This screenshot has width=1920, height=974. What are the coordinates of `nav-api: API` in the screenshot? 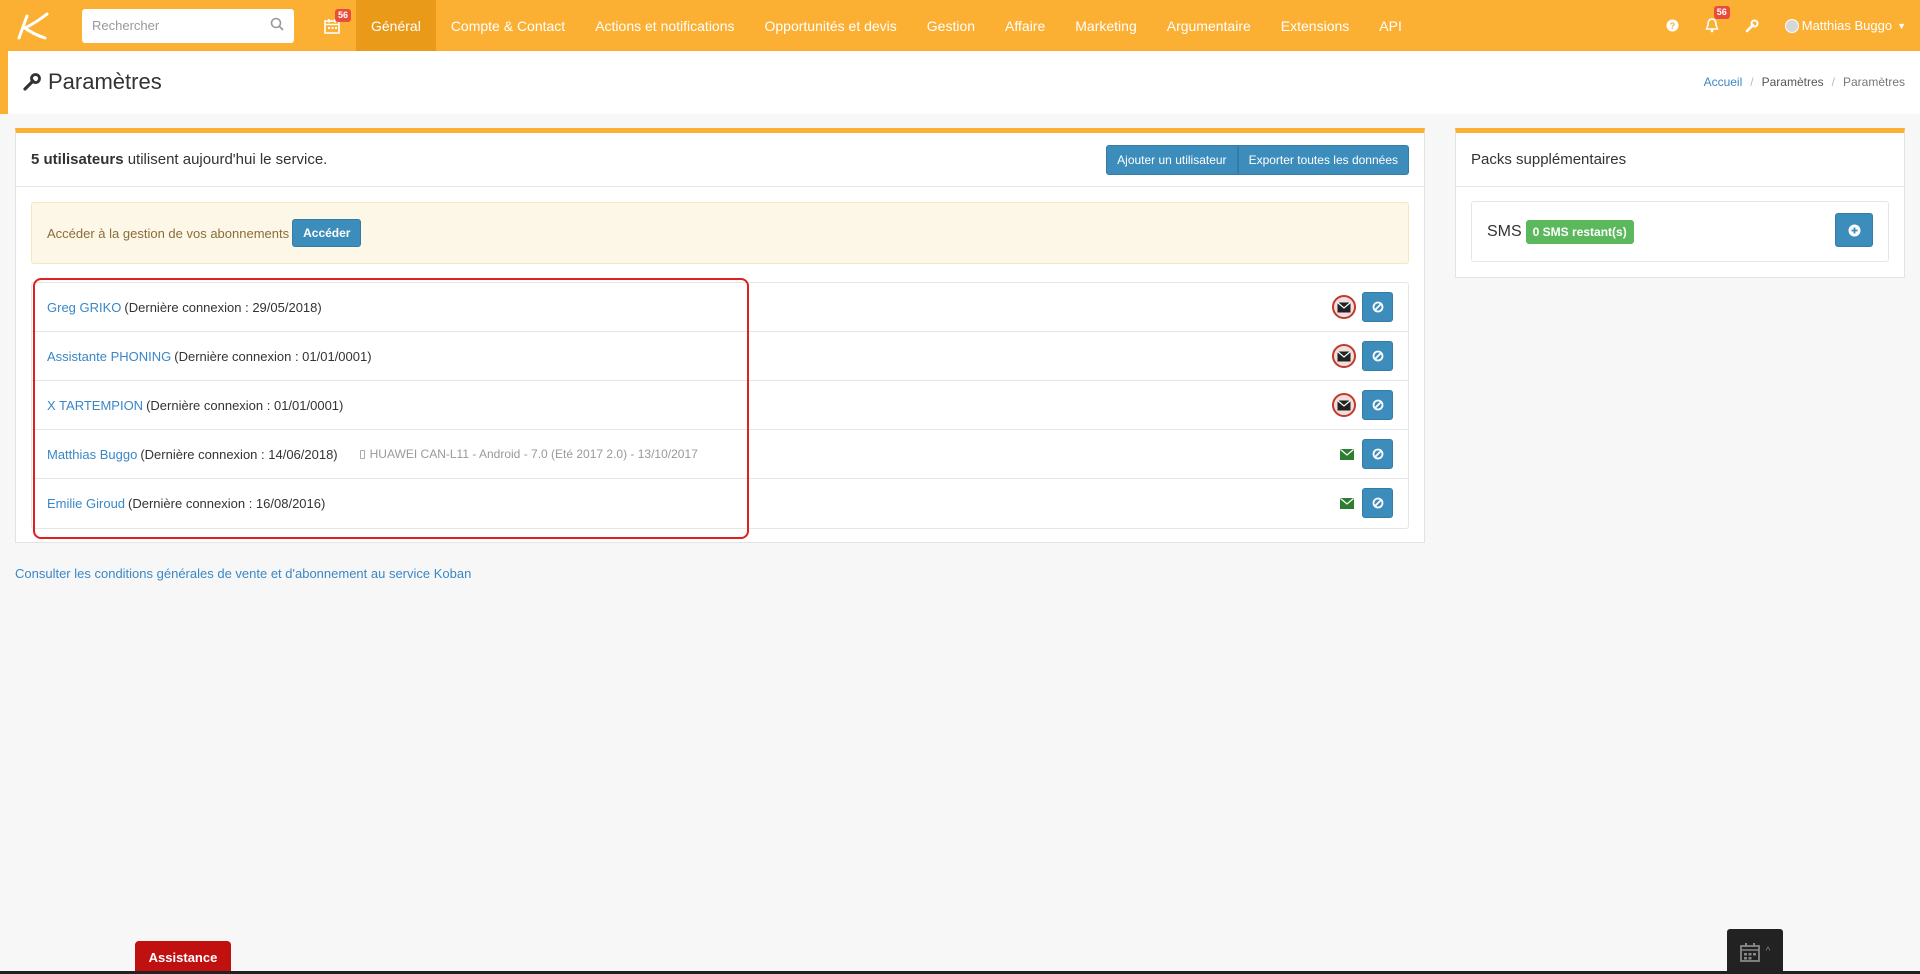 It's located at (1390, 25).